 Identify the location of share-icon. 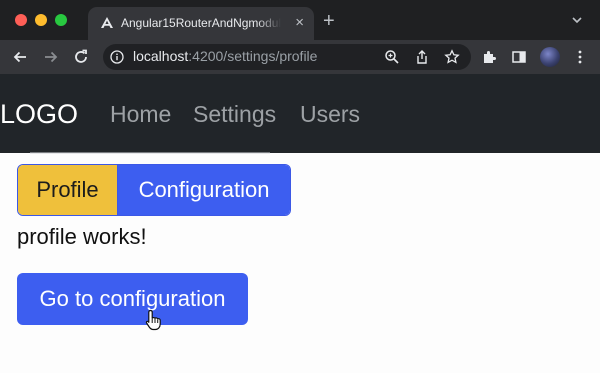
(422, 57).